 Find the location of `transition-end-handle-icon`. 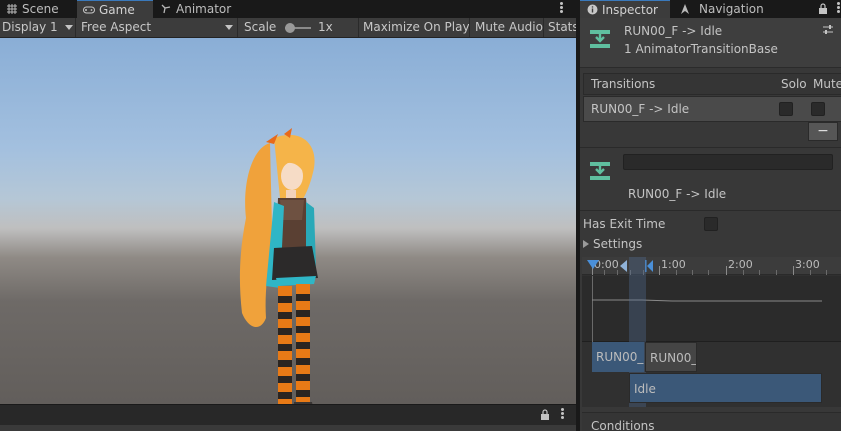

transition-end-handle-icon is located at coordinates (649, 266).